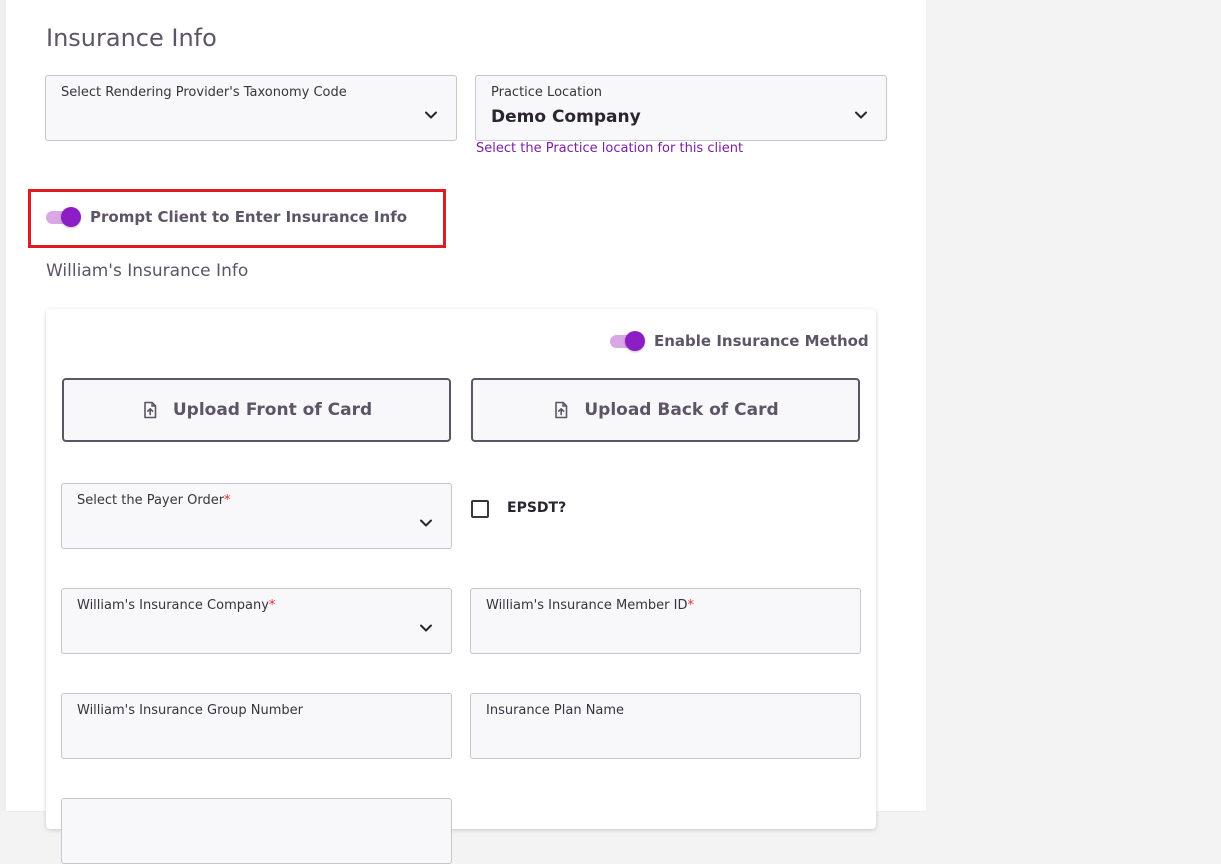 The height and width of the screenshot is (864, 1221). What do you see at coordinates (249, 217) in the screenshot?
I see `prompt-client-toggle-label: Prompt Client to Enter Insurance Info` at bounding box center [249, 217].